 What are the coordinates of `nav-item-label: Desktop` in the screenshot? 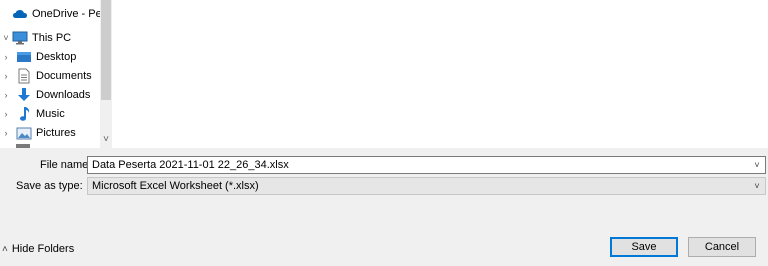 It's located at (56, 57).